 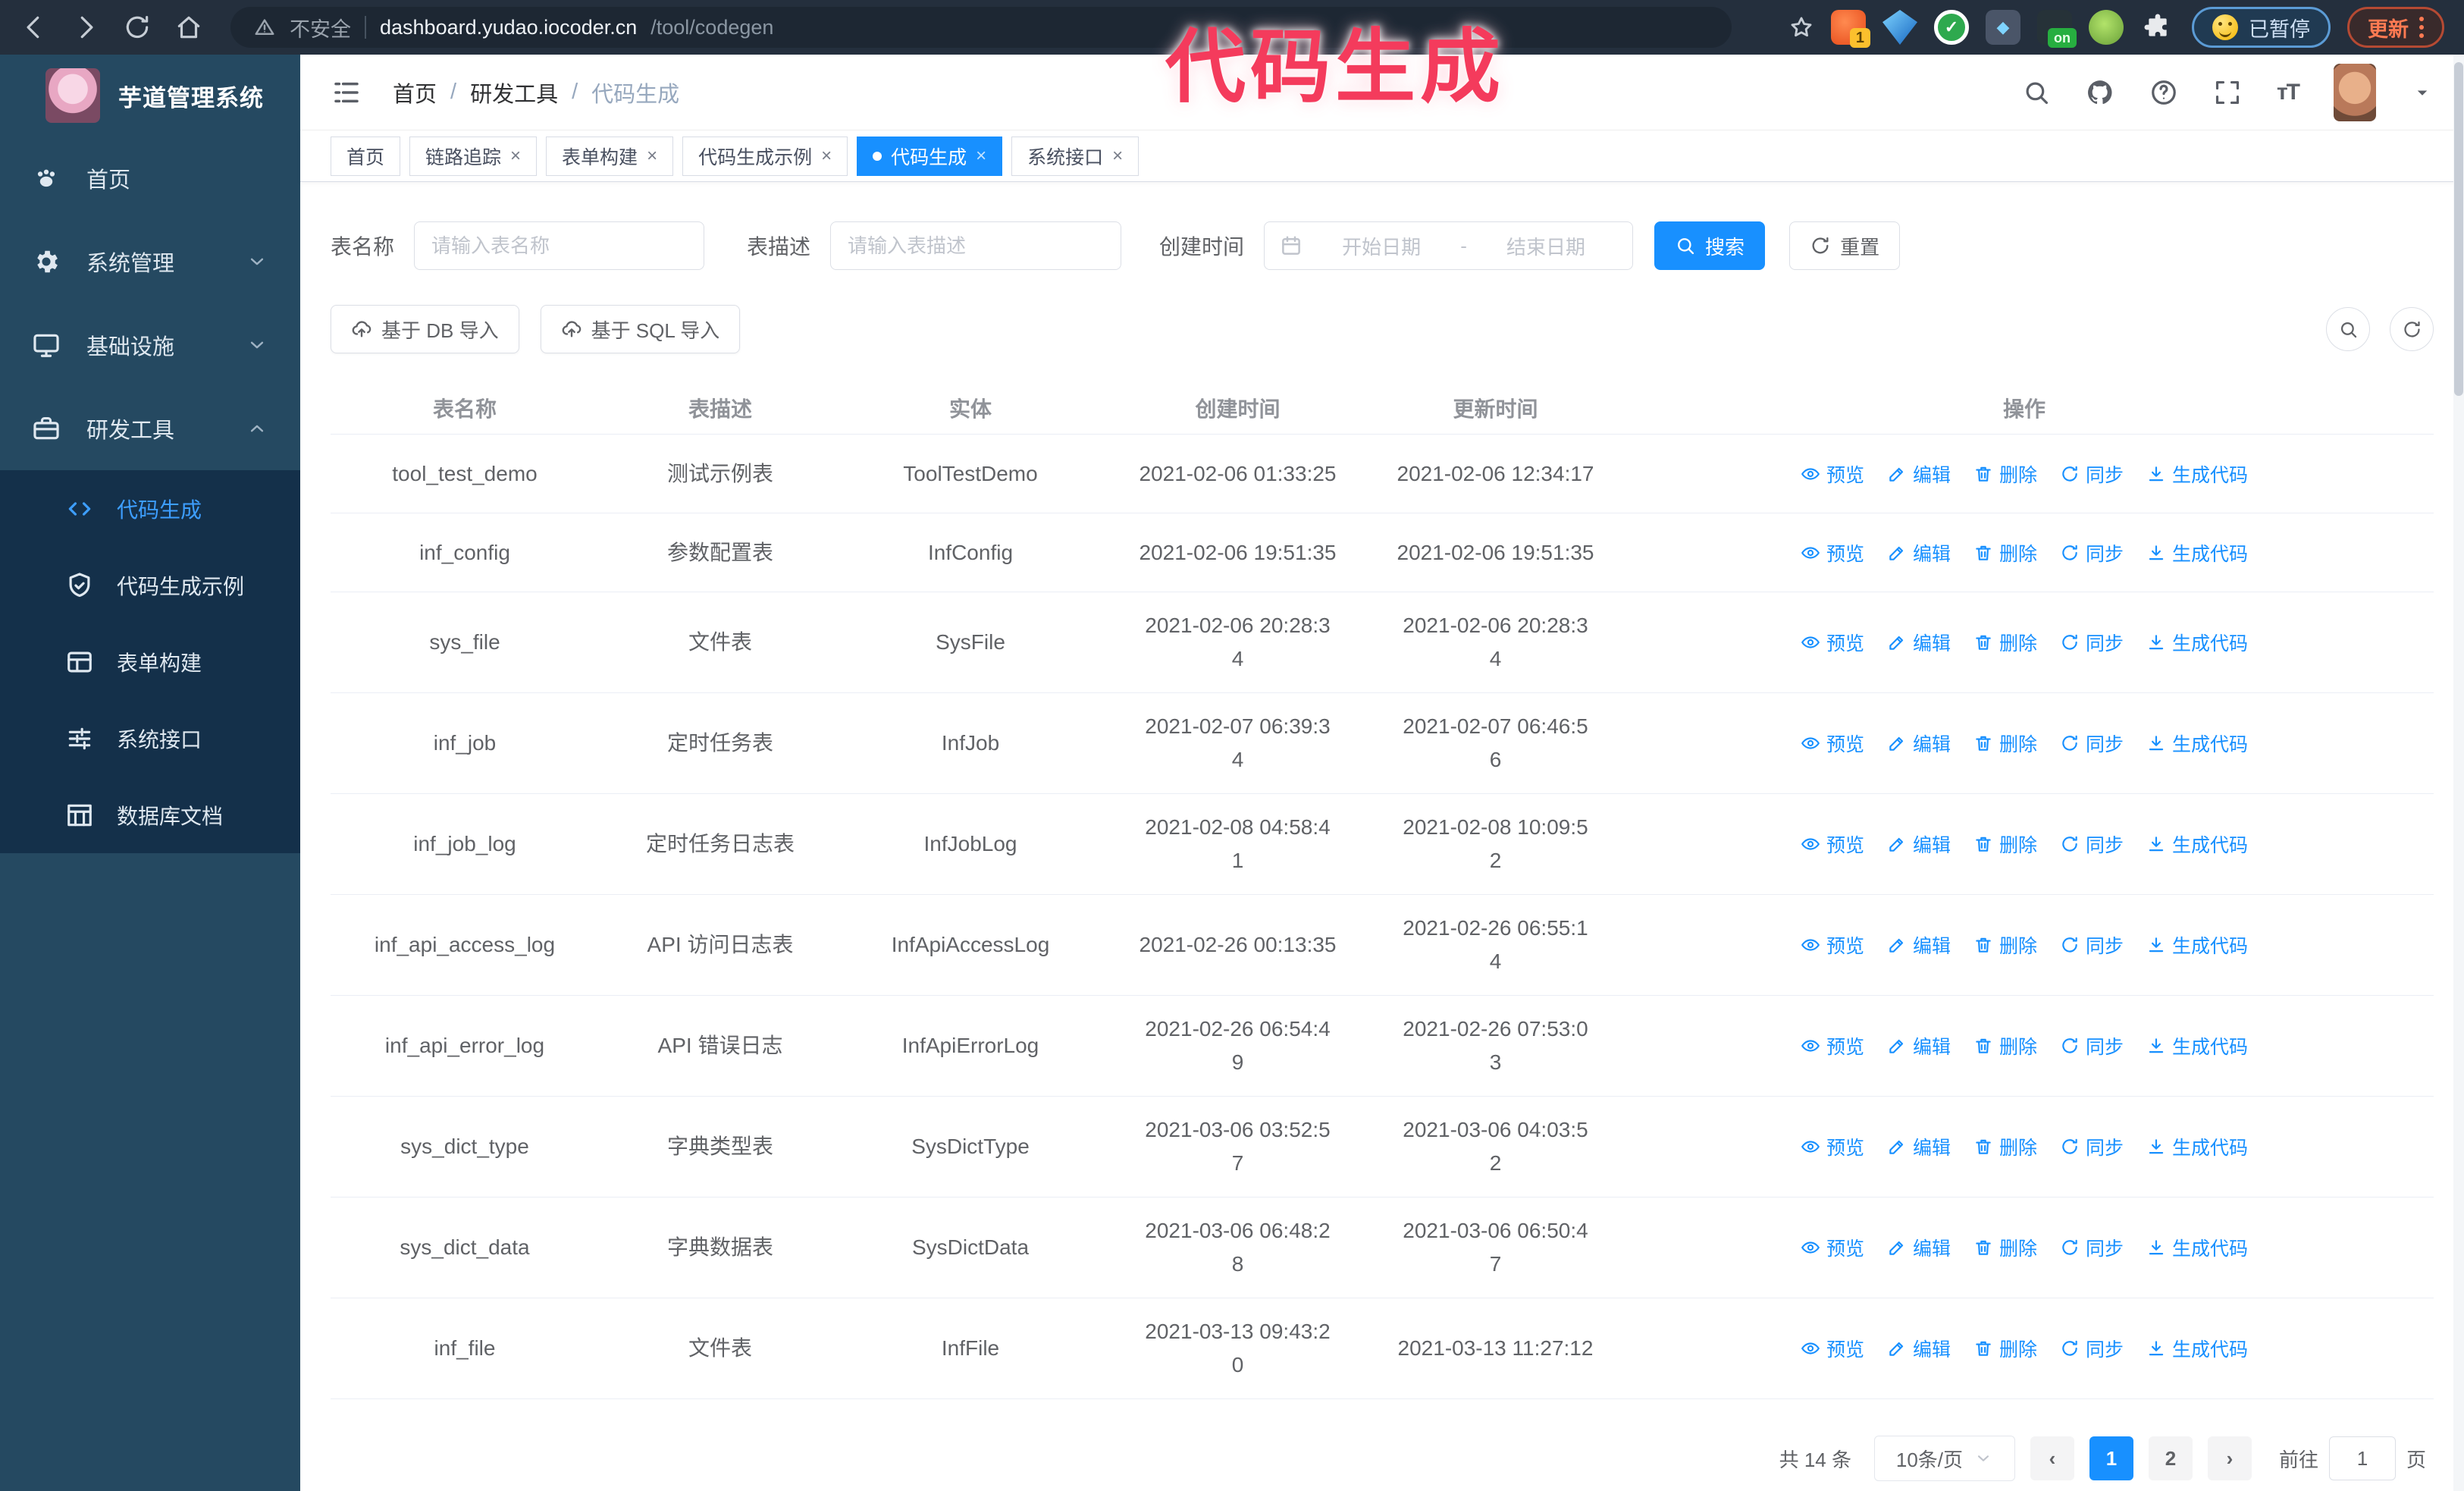 I want to click on browser-reload-icon, so click(x=137, y=27).